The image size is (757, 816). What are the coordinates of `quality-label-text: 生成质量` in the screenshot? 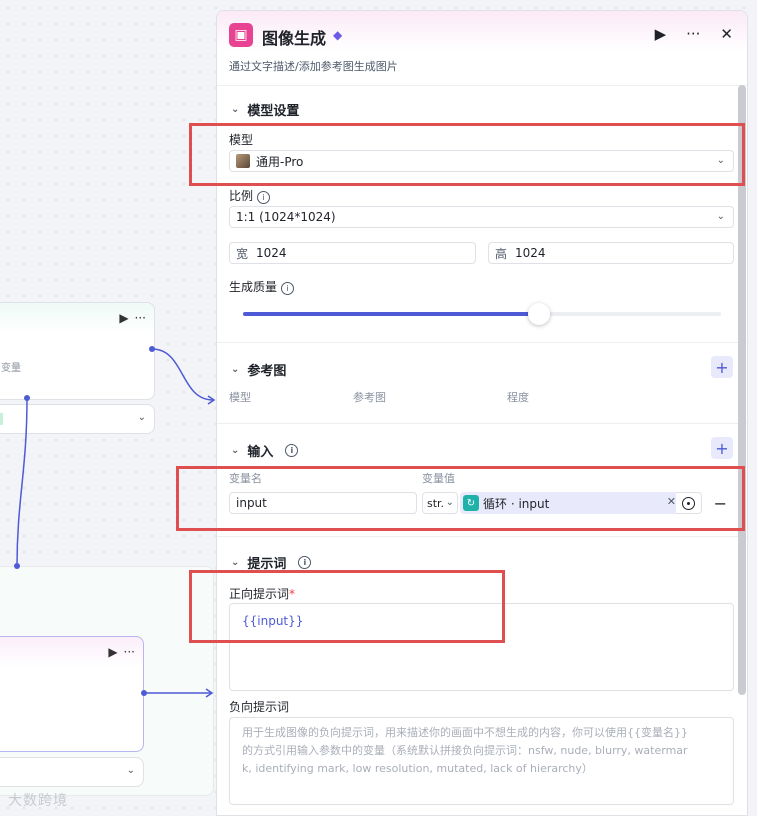 It's located at (253, 287).